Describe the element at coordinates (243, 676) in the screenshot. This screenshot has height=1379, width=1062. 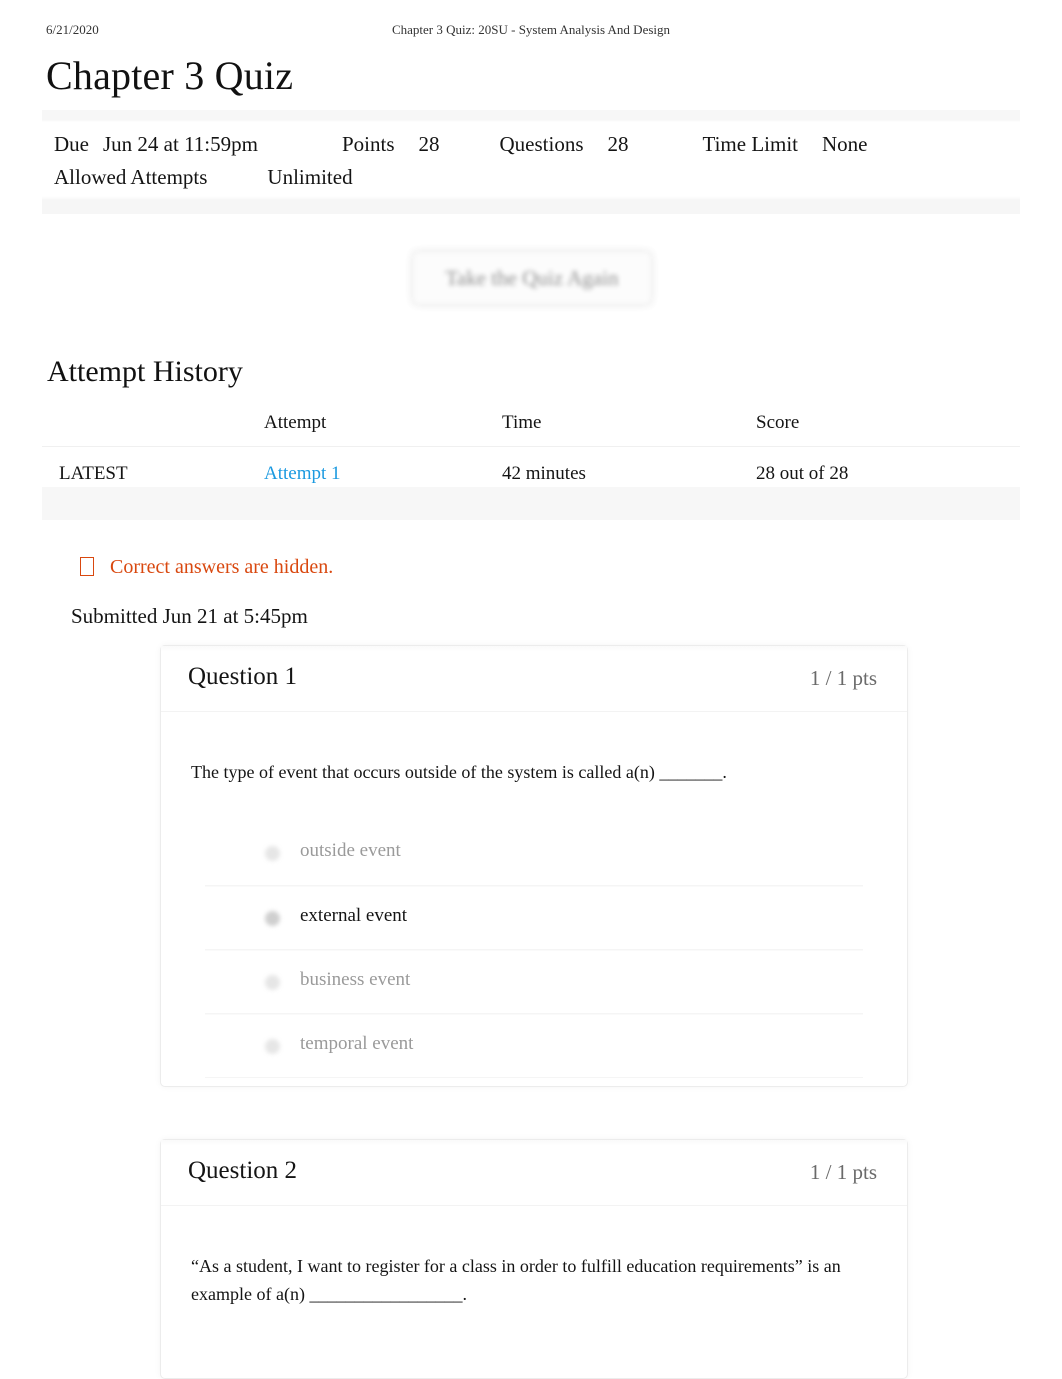
I see `question-title: Question 1` at that location.